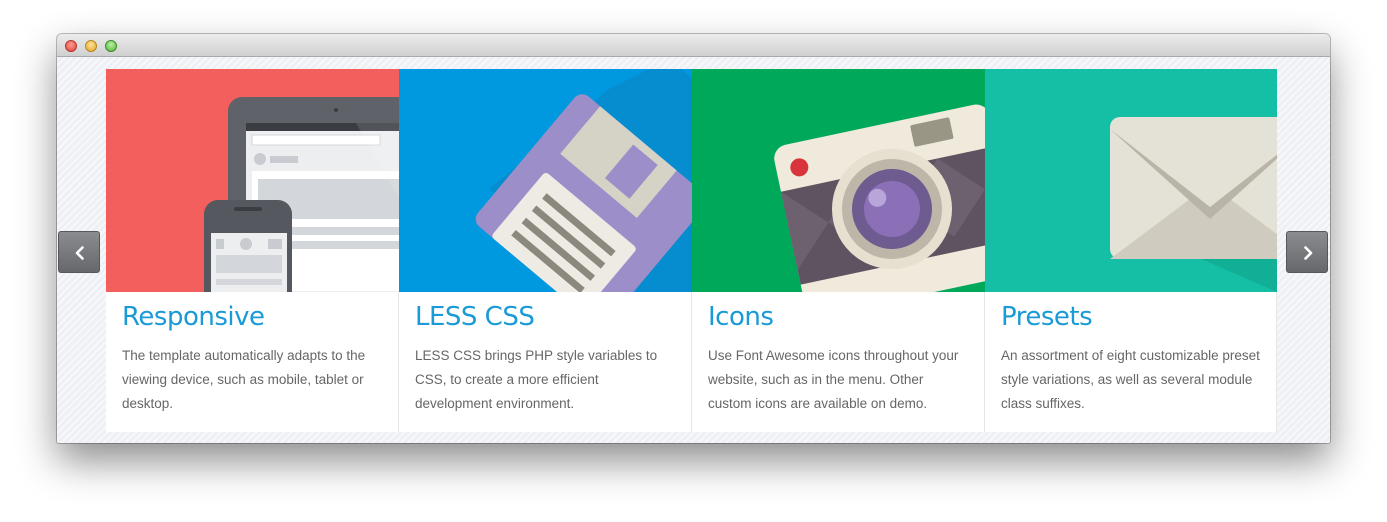 The width and height of the screenshot is (1387, 522). What do you see at coordinates (91, 46) in the screenshot?
I see `minimize-window-button` at bounding box center [91, 46].